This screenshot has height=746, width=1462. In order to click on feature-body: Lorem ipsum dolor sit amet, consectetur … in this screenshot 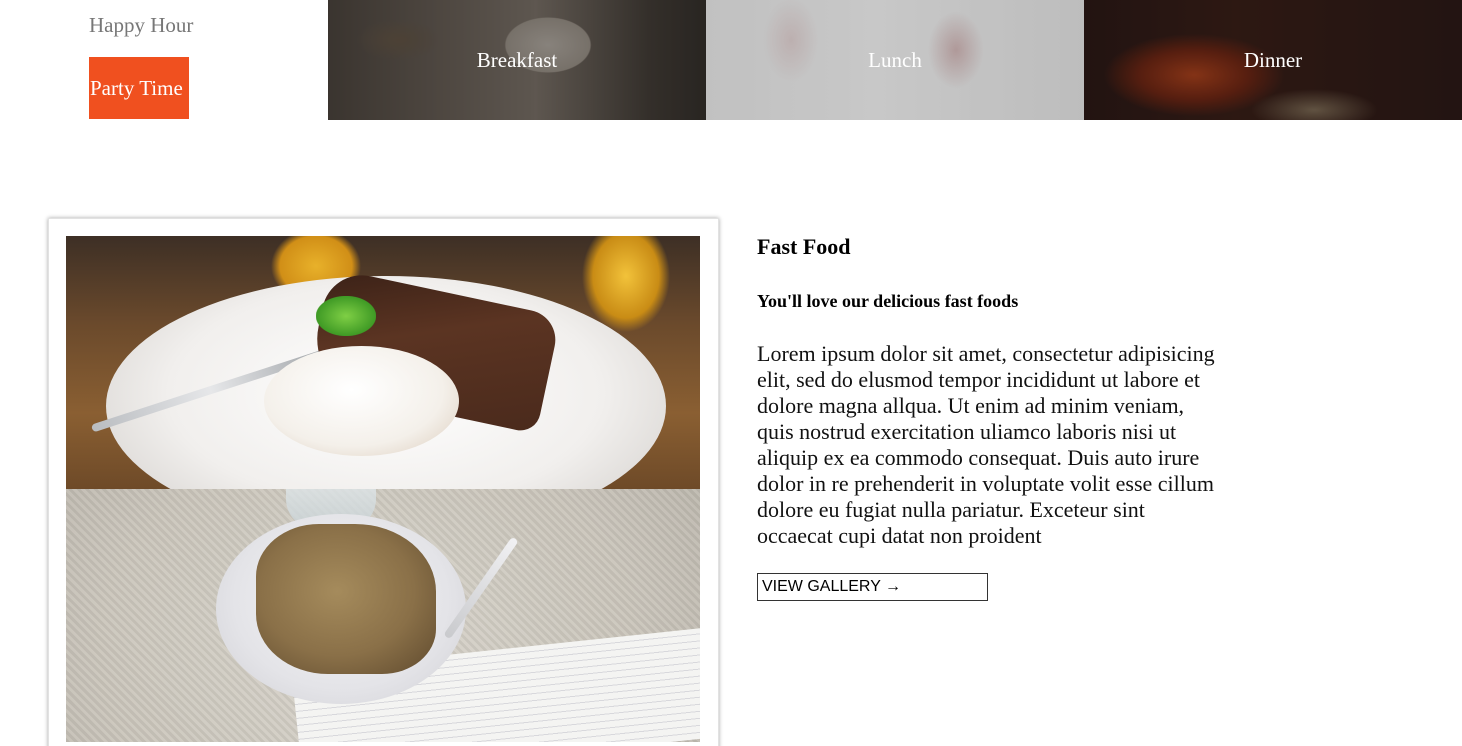, I will do `click(986, 444)`.